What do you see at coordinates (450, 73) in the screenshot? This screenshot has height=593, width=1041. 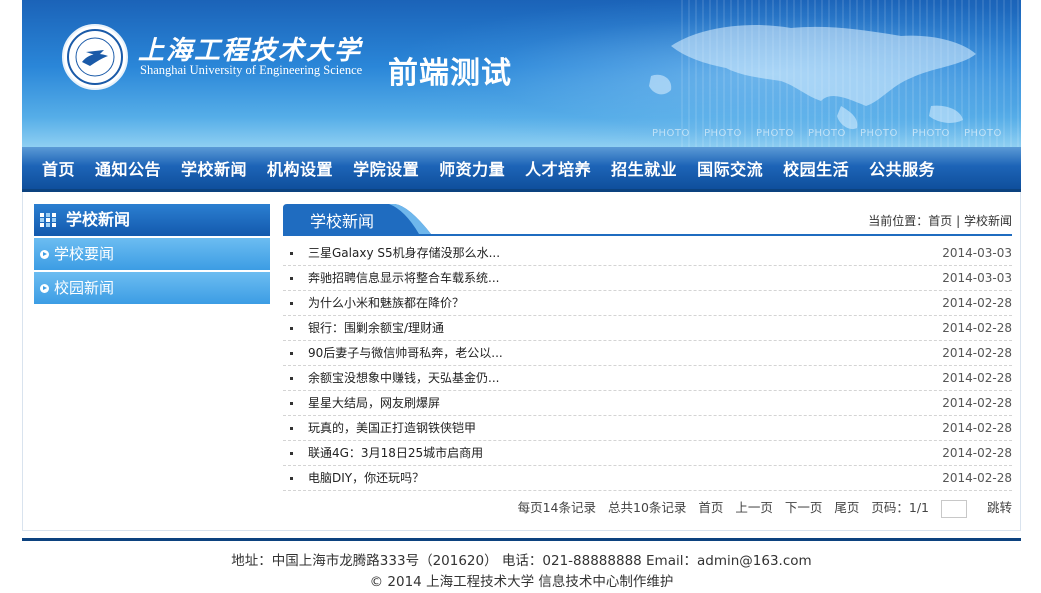 I see `site-title: 前端测试` at bounding box center [450, 73].